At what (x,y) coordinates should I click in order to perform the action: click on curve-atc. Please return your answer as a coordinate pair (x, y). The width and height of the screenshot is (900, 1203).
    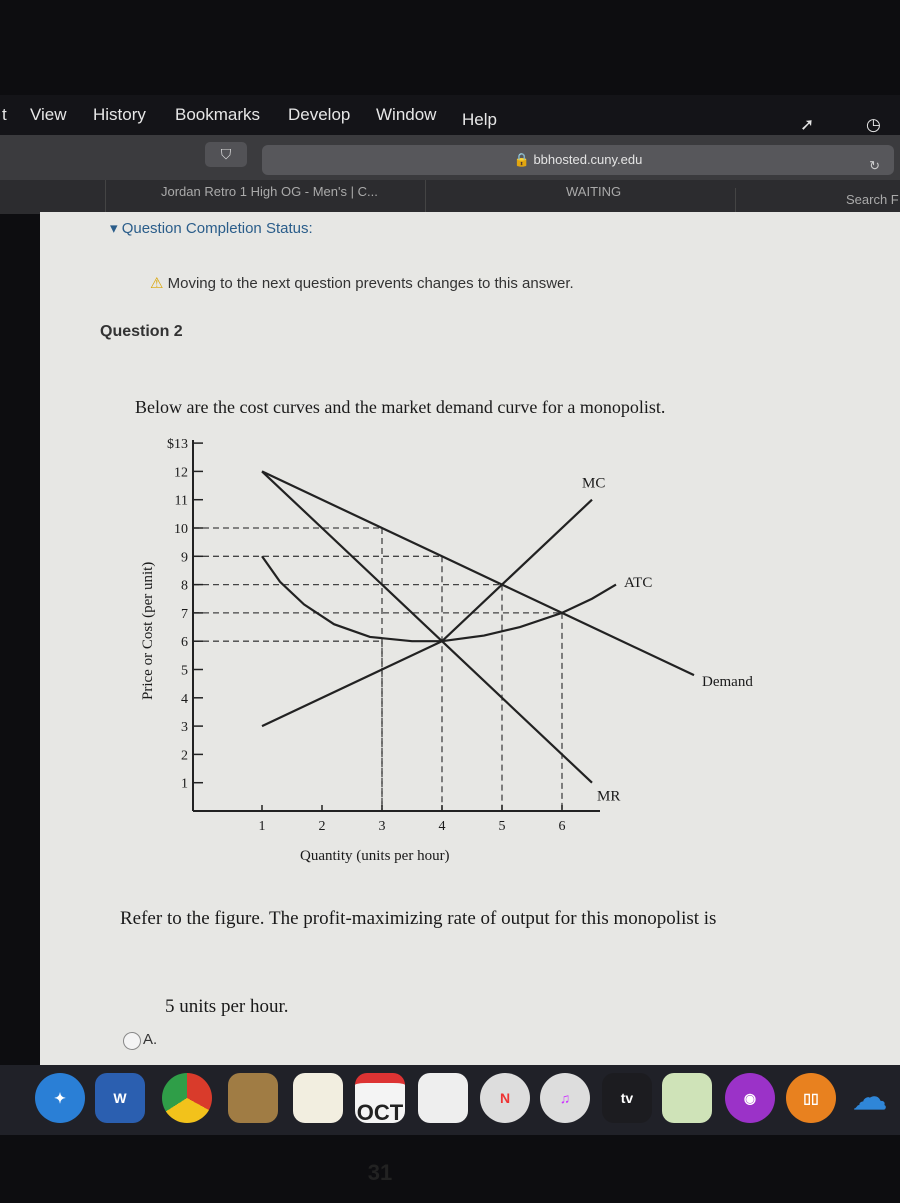
    Looking at the image, I should click on (439, 599).